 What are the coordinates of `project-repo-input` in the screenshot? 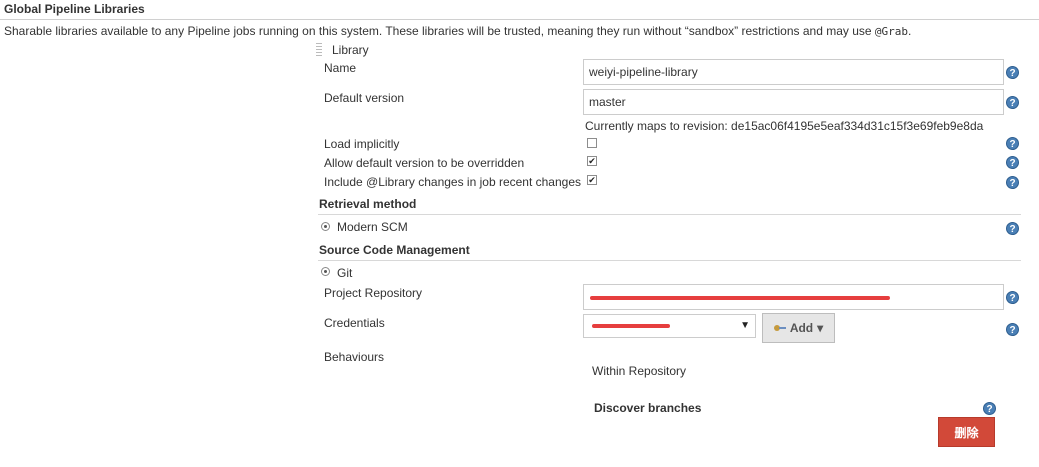 It's located at (793, 297).